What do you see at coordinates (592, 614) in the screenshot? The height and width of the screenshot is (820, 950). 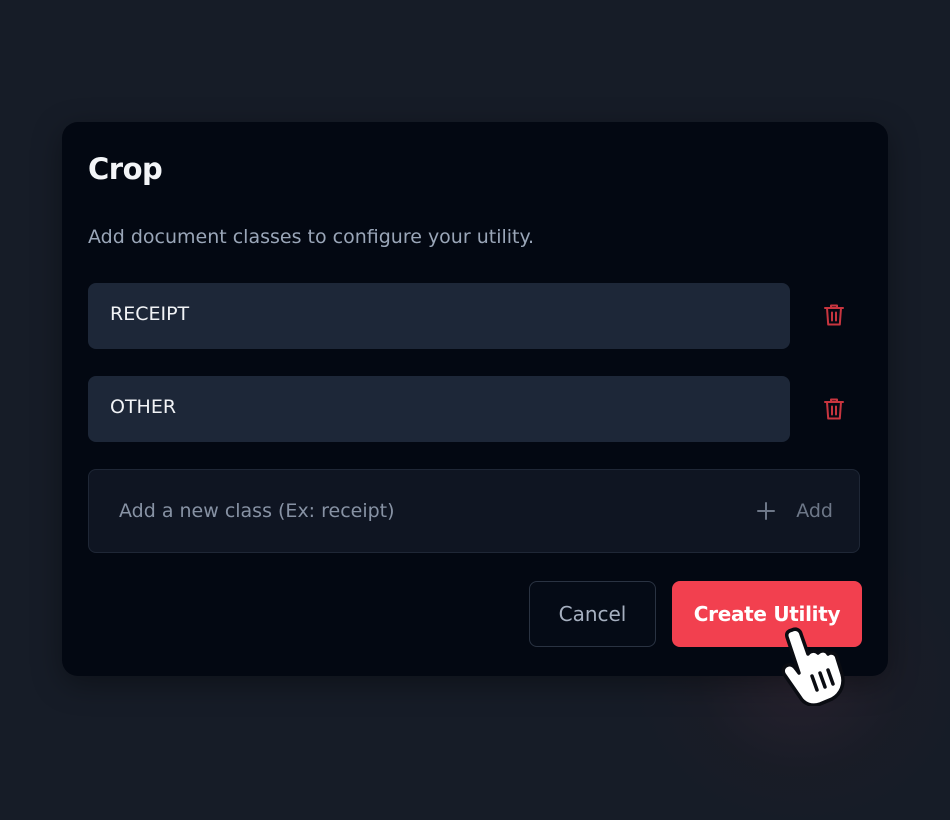 I see `cancel-button: Cancel` at bounding box center [592, 614].